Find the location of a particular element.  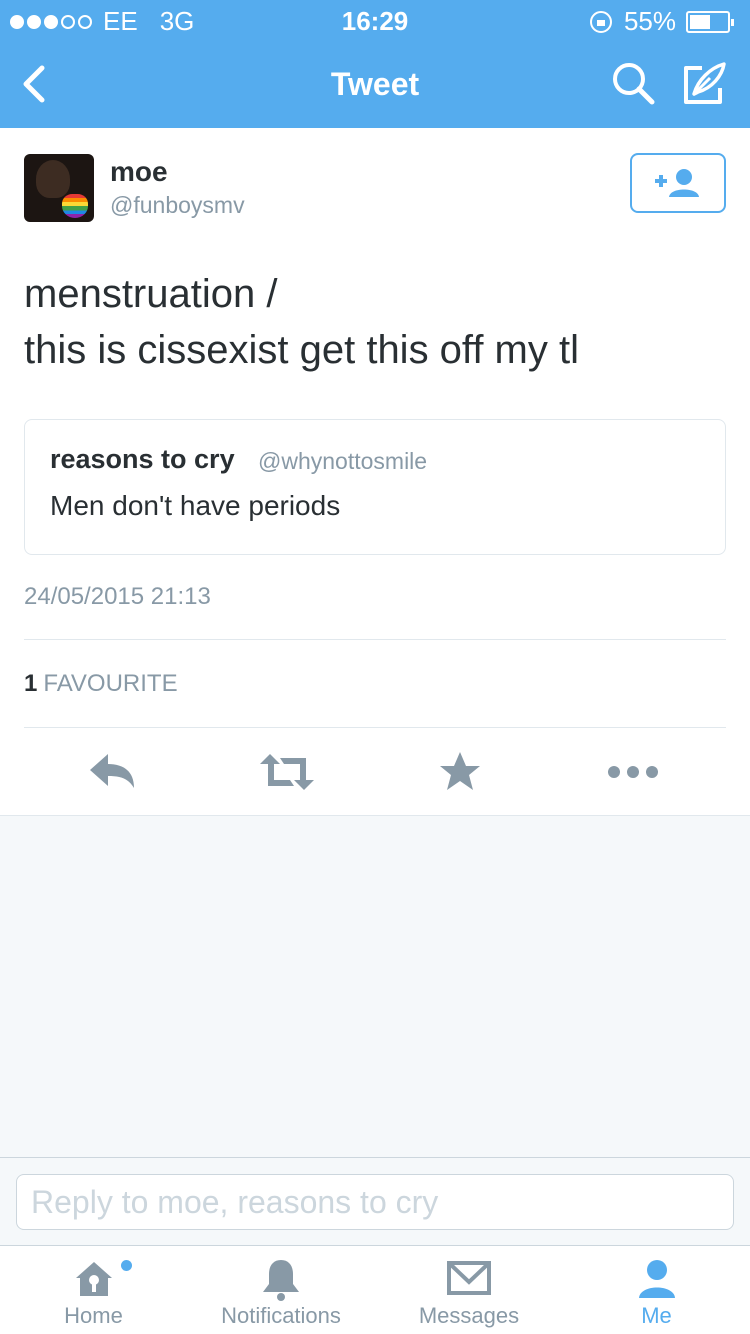

home-icon is located at coordinates (93, 1279).